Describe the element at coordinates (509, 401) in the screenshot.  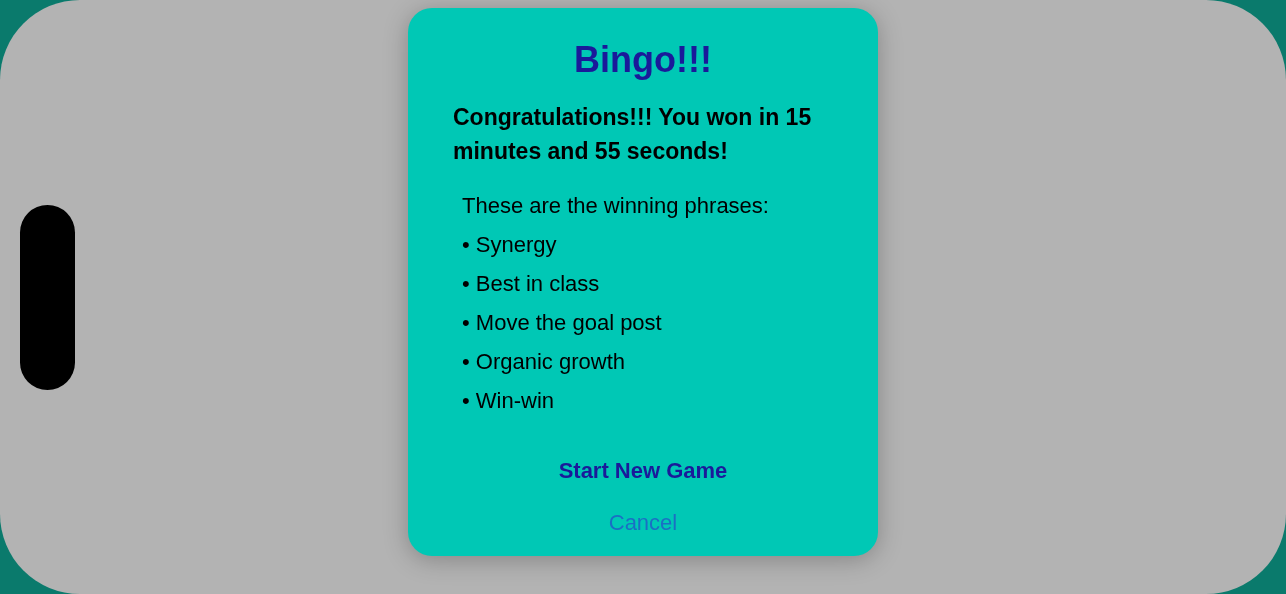
I see `phrase-item: • Win-win` at that location.